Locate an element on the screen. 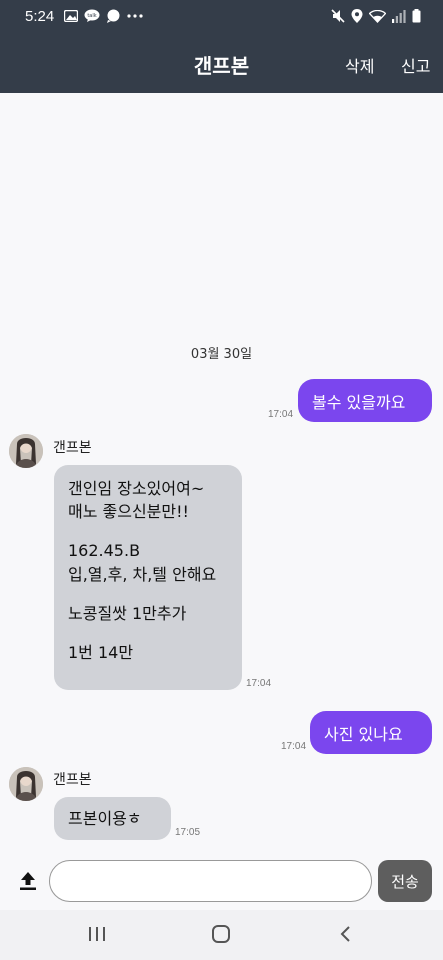 This screenshot has height=960, width=443. incoming-message: 프본이용ㅎ is located at coordinates (112, 818).